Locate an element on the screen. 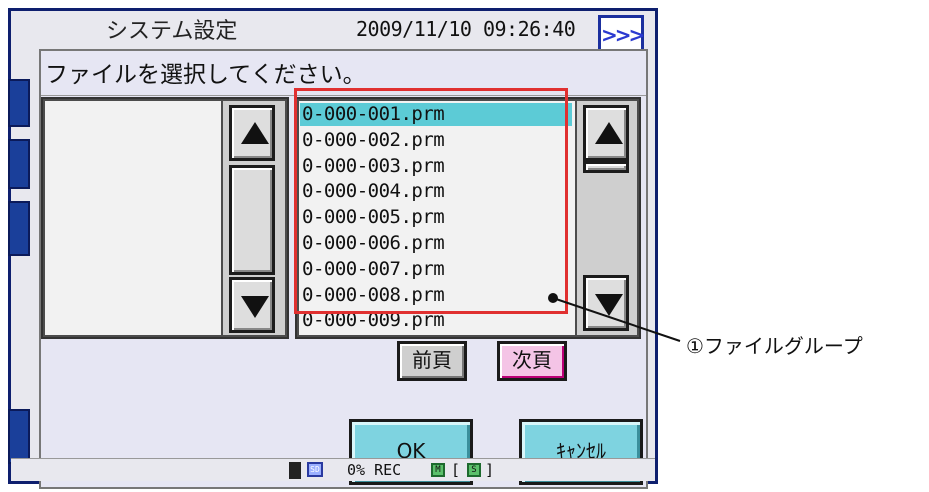 The image size is (929, 492). folder-scroll-thumb is located at coordinates (252, 220).